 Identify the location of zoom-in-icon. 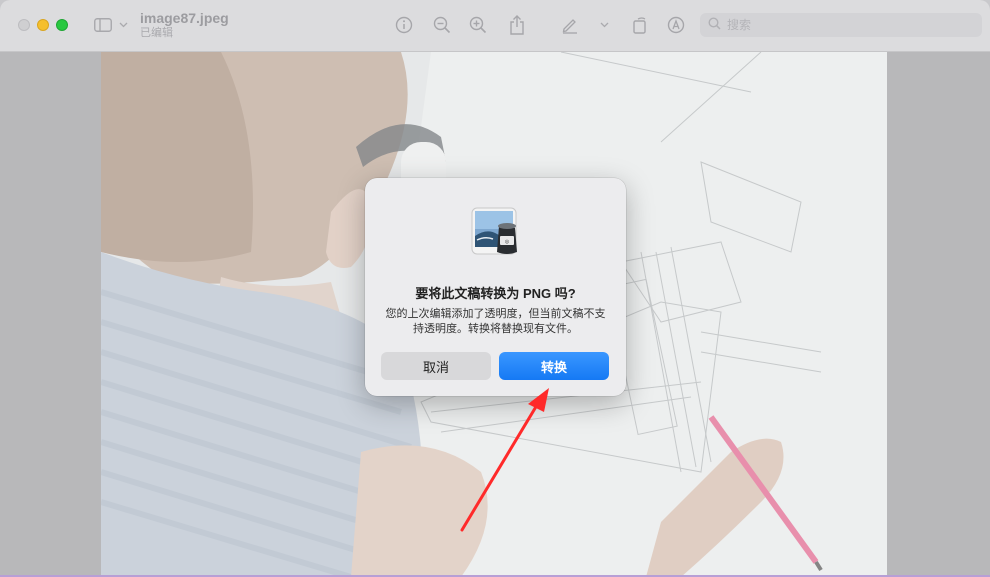
(478, 25).